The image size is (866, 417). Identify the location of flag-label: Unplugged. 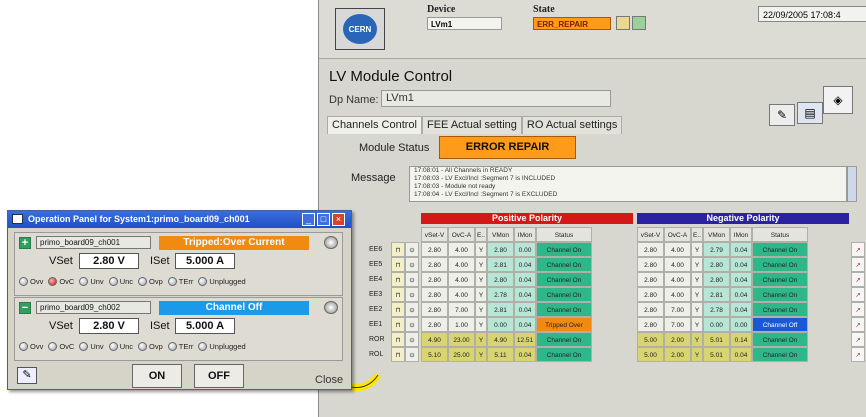
(227, 346).